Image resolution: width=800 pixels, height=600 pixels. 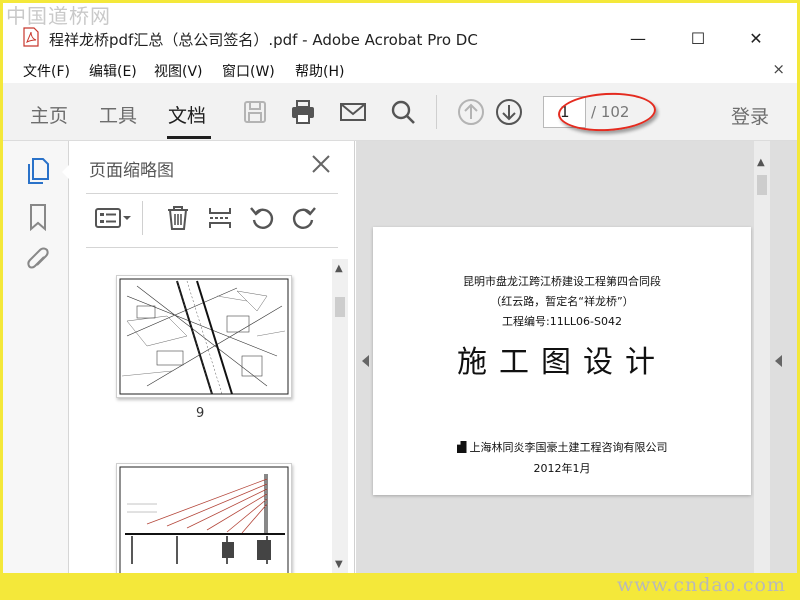 I want to click on document-date: 2012年1月, so click(x=562, y=468).